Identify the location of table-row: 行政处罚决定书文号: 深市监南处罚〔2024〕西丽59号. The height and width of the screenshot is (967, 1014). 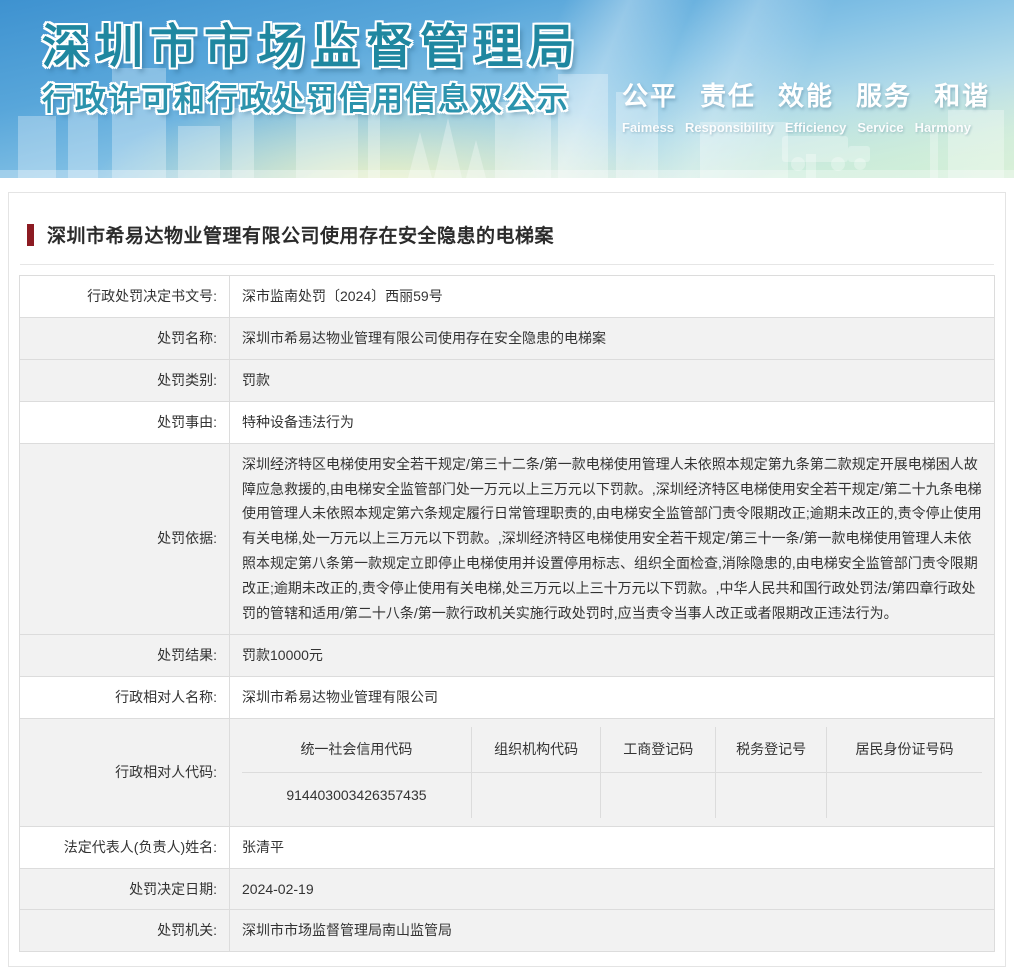
(507, 296).